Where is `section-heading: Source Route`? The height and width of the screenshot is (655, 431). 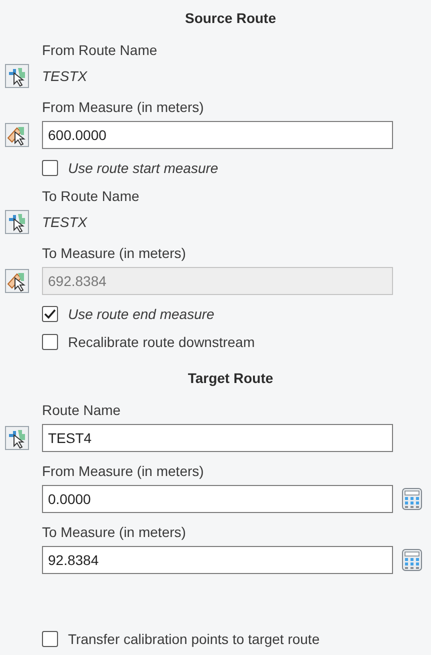 section-heading: Source Route is located at coordinates (230, 18).